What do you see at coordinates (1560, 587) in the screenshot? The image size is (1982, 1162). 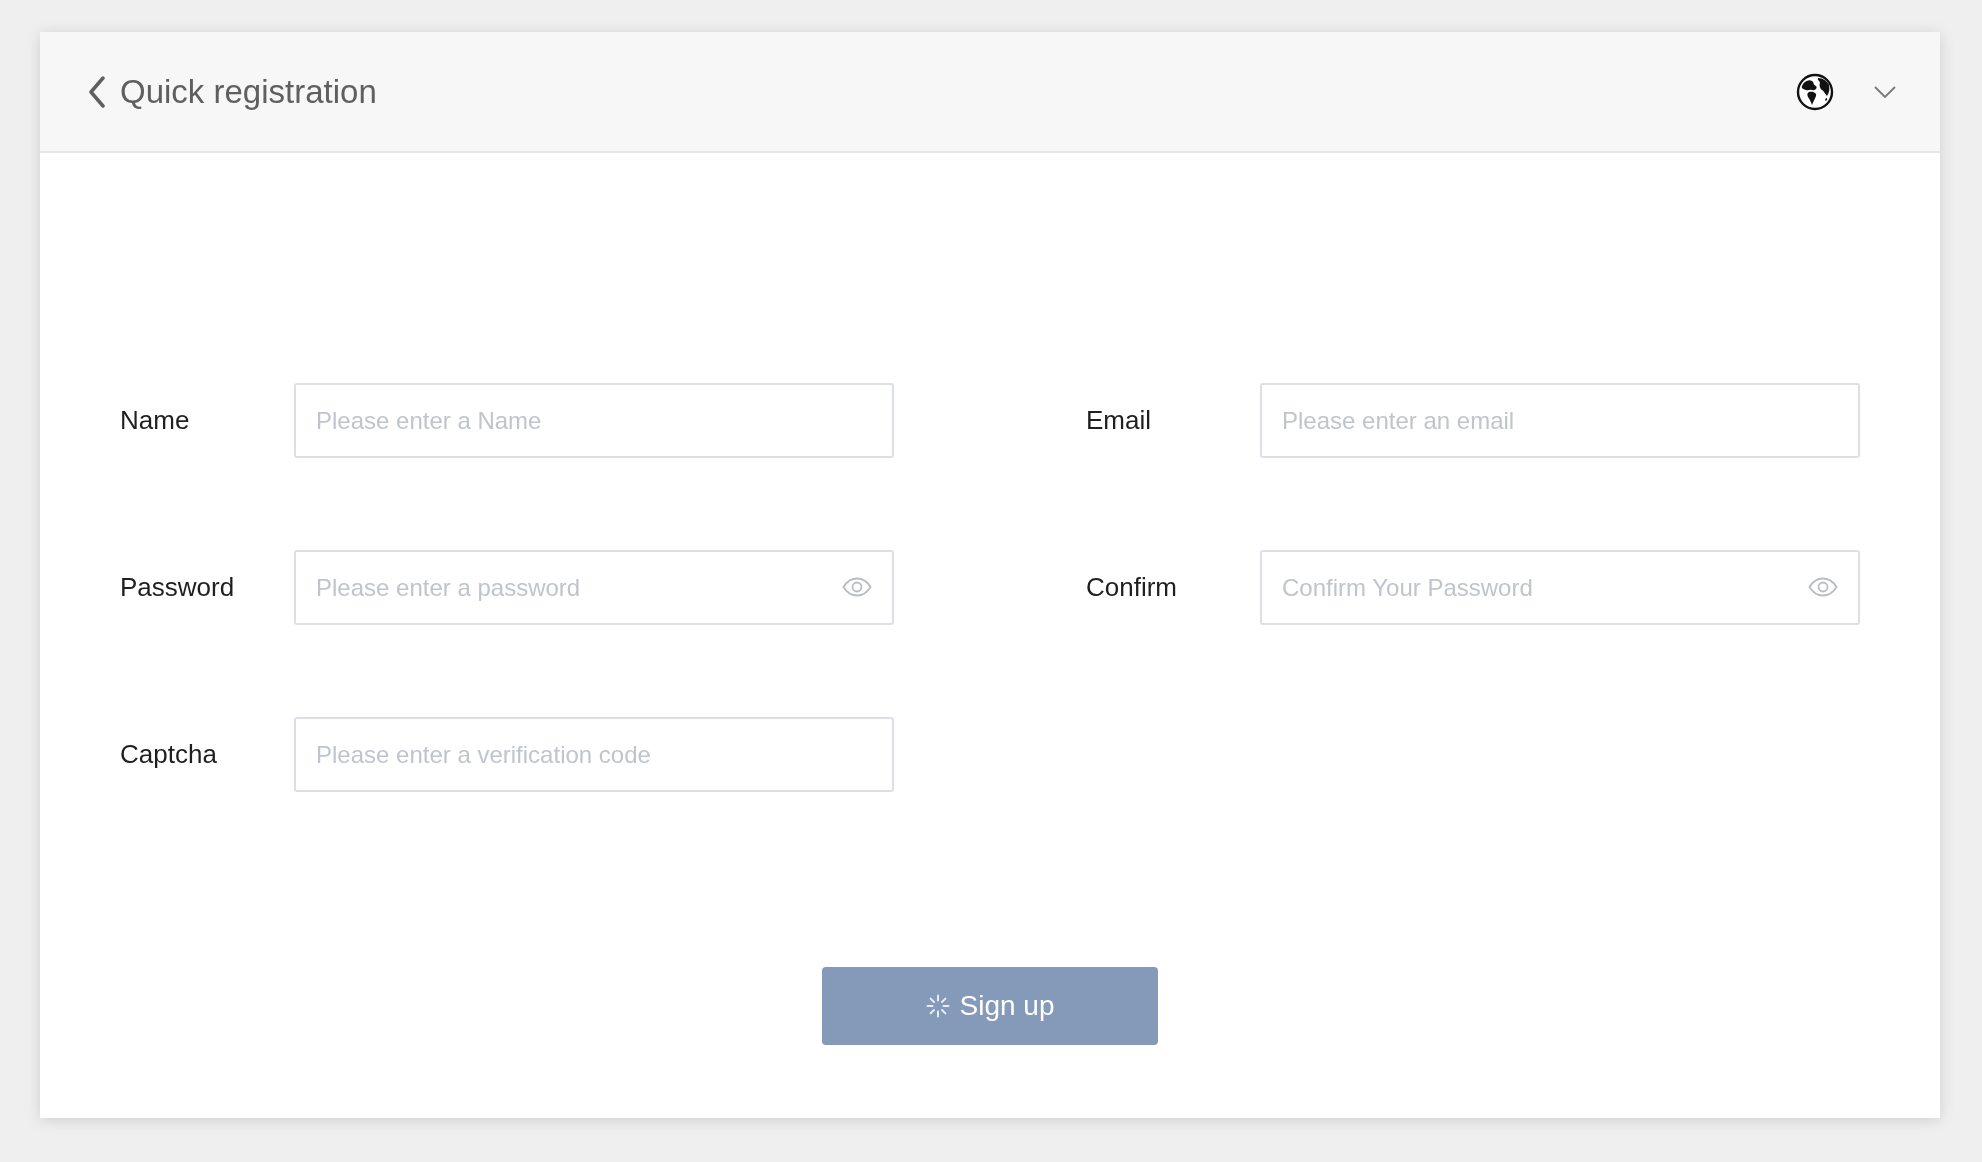 I see `password-field: Confirm Your Password` at bounding box center [1560, 587].